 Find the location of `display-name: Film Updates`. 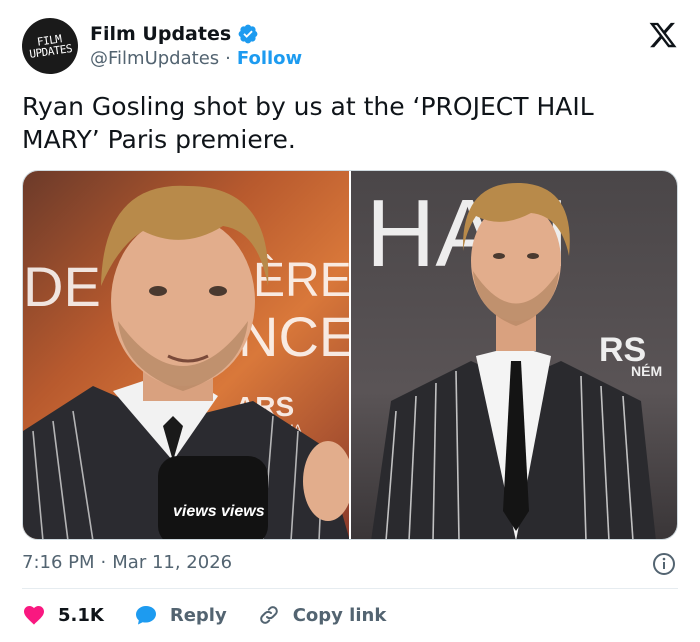

display-name: Film Updates is located at coordinates (160, 34).